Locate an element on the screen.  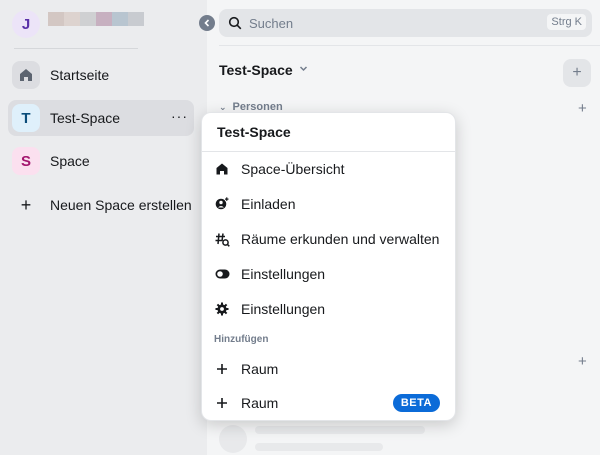
menu-item-label: Räume erkunden und verwalten is located at coordinates (340, 239).